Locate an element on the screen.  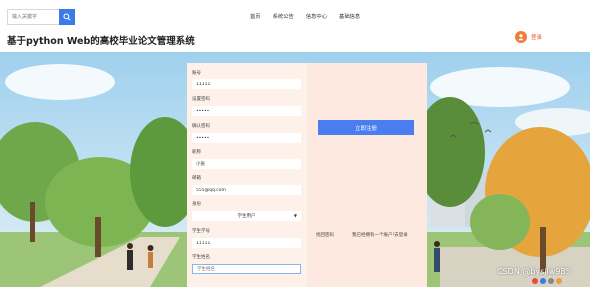
go-login-link: 我已经拥有一个账户!去登录 is located at coordinates (380, 235).